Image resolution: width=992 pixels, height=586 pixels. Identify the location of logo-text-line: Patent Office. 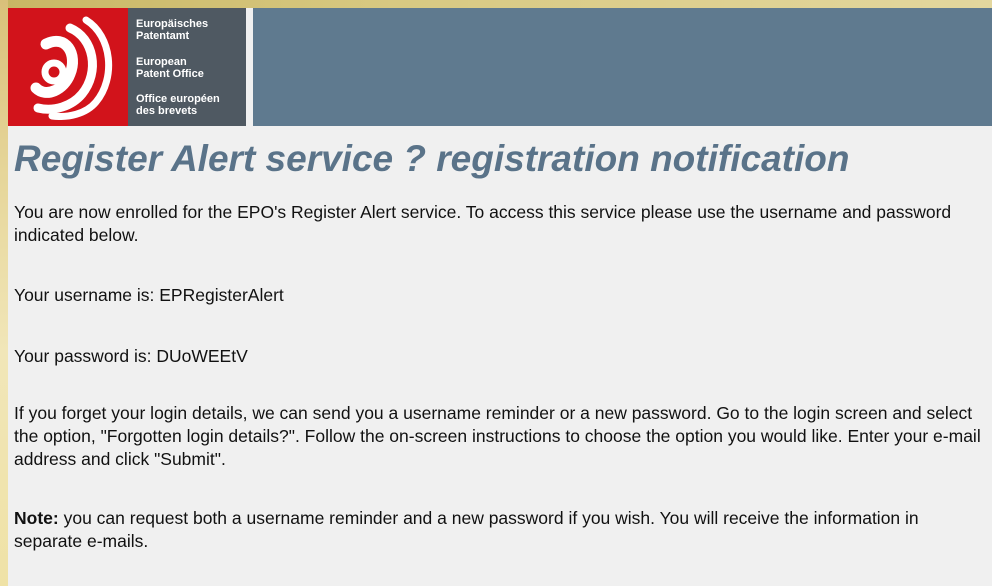
(170, 74).